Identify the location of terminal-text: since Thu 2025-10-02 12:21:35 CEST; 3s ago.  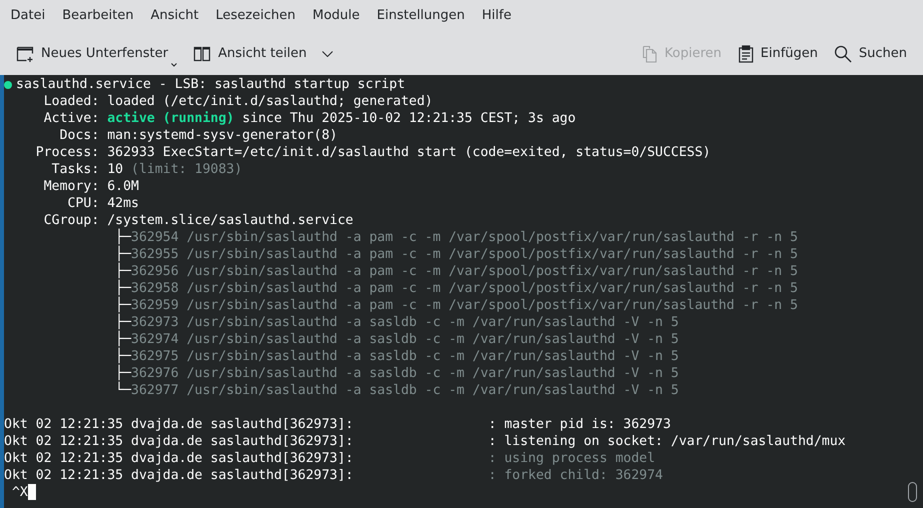
(408, 118).